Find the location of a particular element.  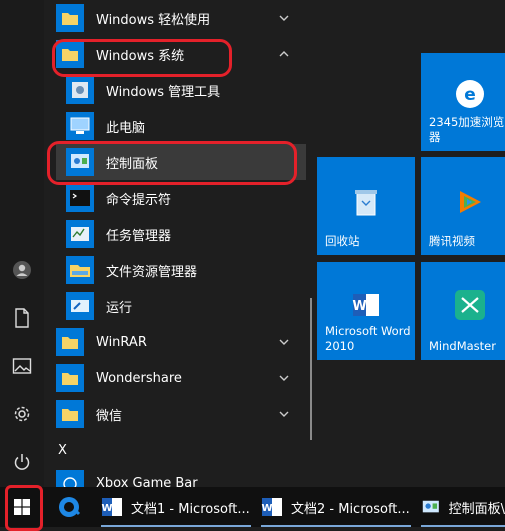

task-manager-icon is located at coordinates (80, 234).